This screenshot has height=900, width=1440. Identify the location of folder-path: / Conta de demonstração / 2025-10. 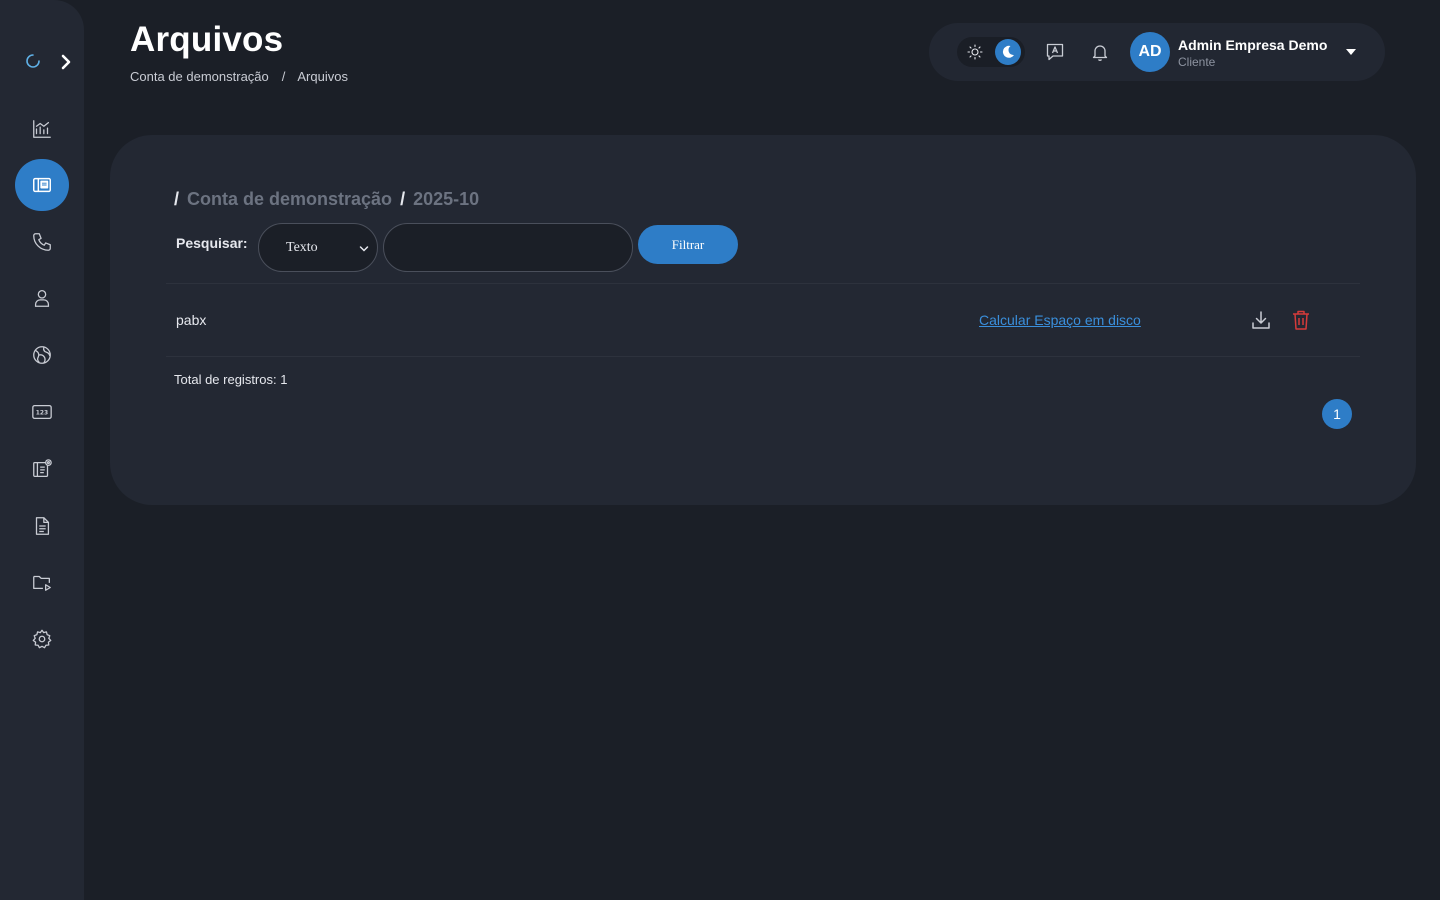
(330, 199).